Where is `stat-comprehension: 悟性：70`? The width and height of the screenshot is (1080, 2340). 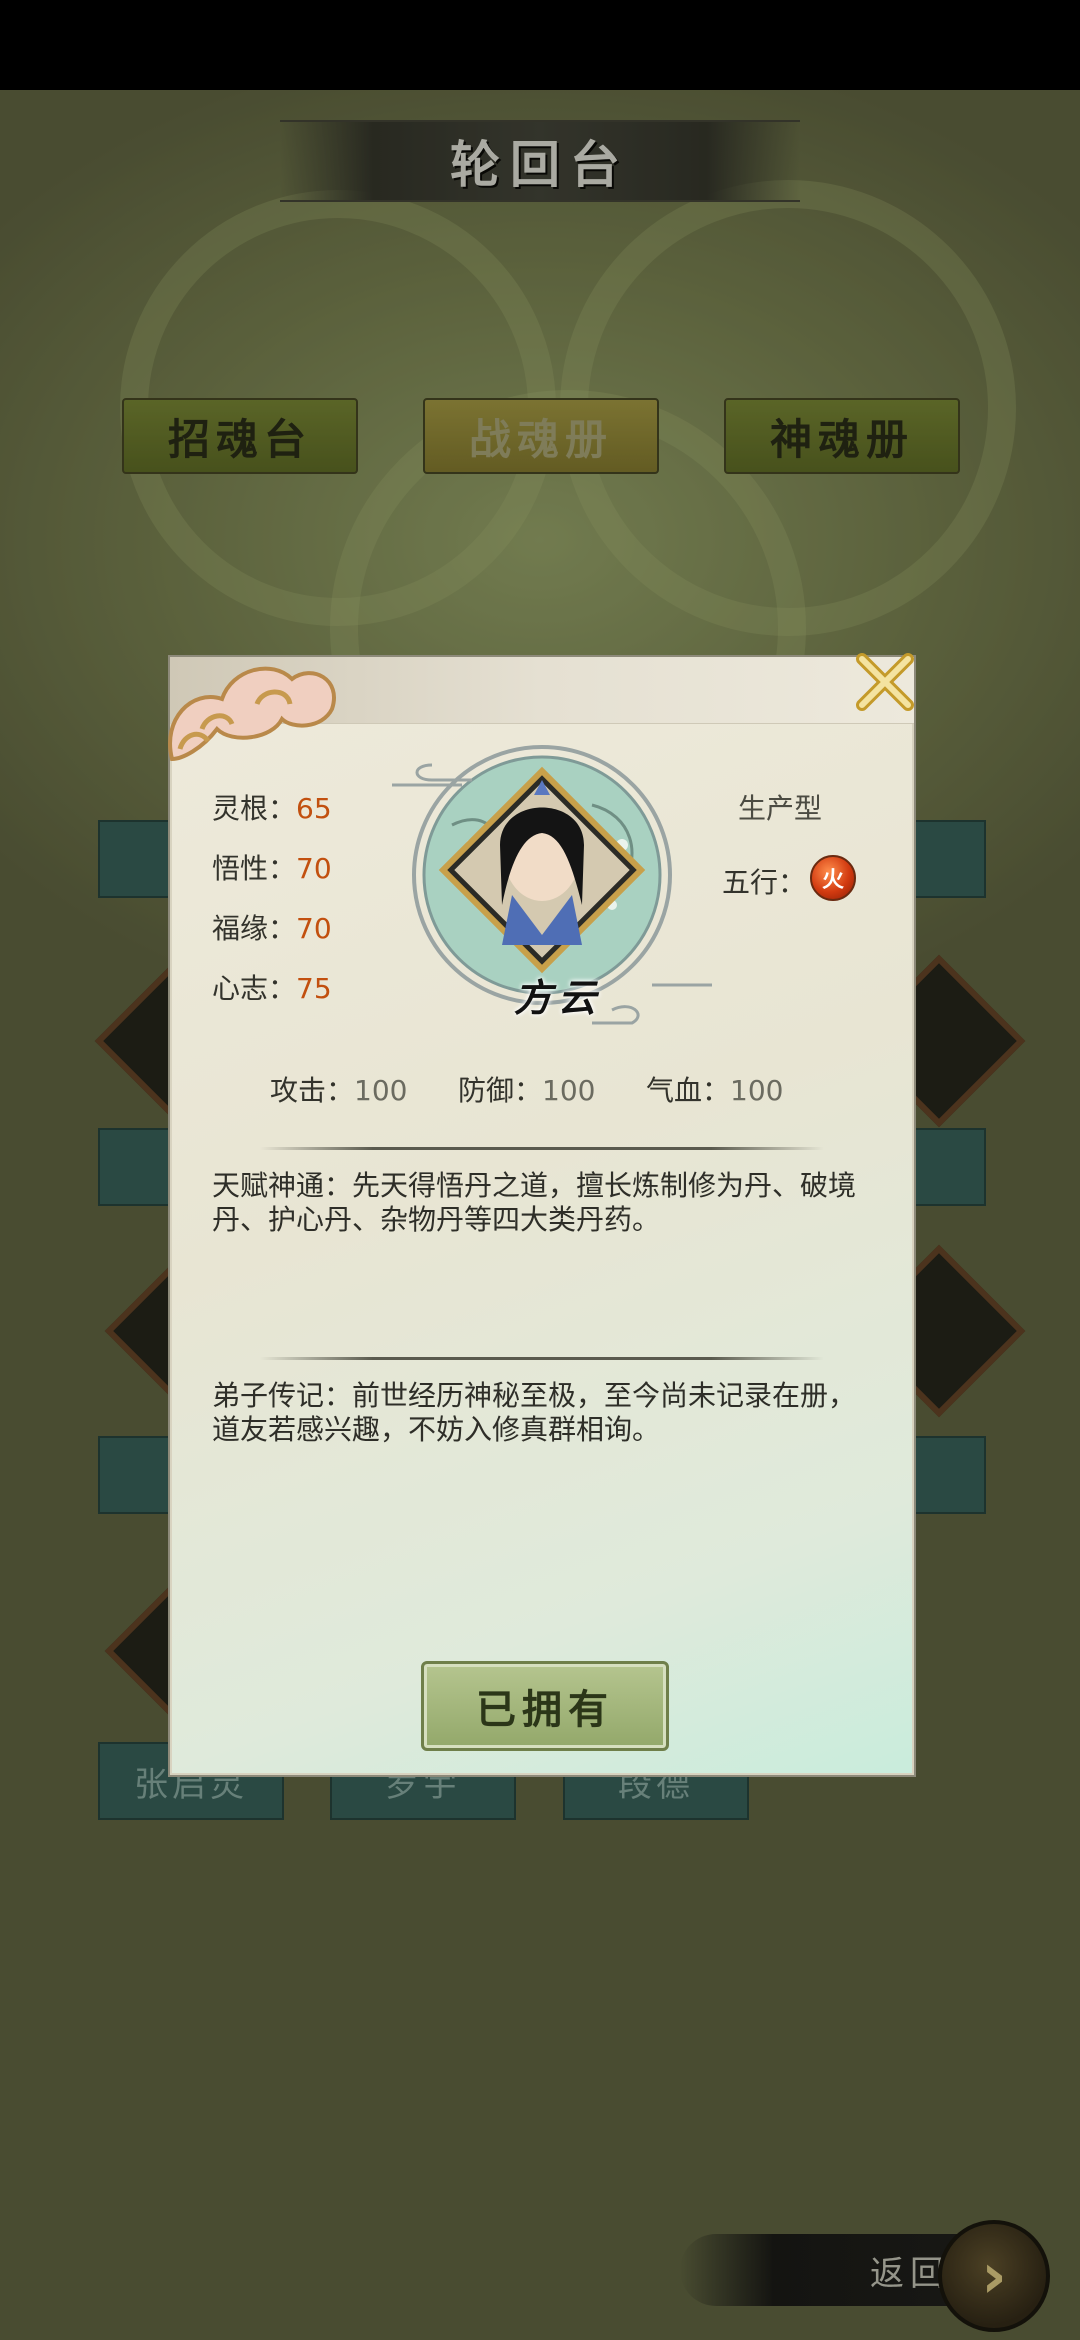 stat-comprehension: 悟性：70 is located at coordinates (272, 867).